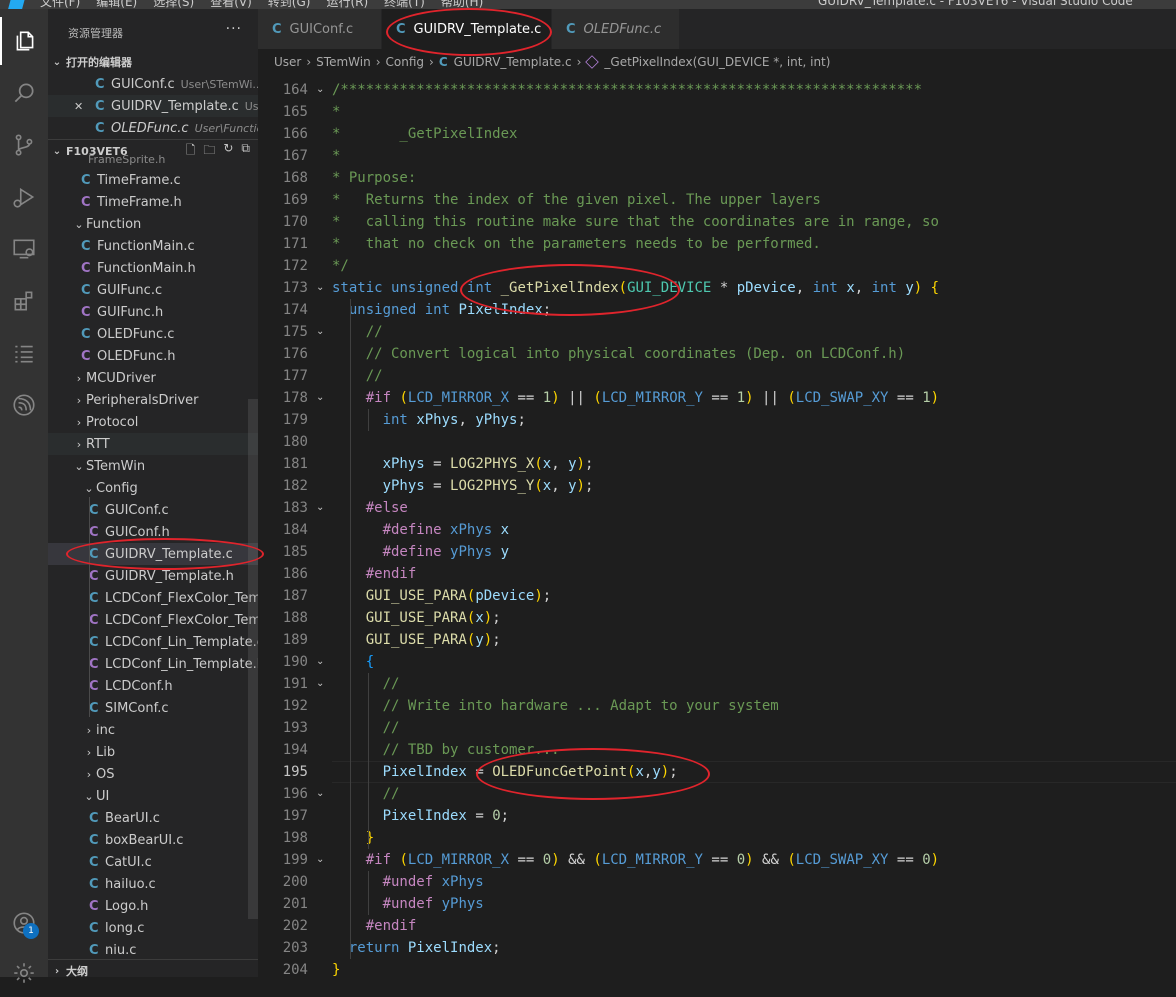  What do you see at coordinates (429, 420) in the screenshot?
I see `code-line: int xPhys, yPhys;` at bounding box center [429, 420].